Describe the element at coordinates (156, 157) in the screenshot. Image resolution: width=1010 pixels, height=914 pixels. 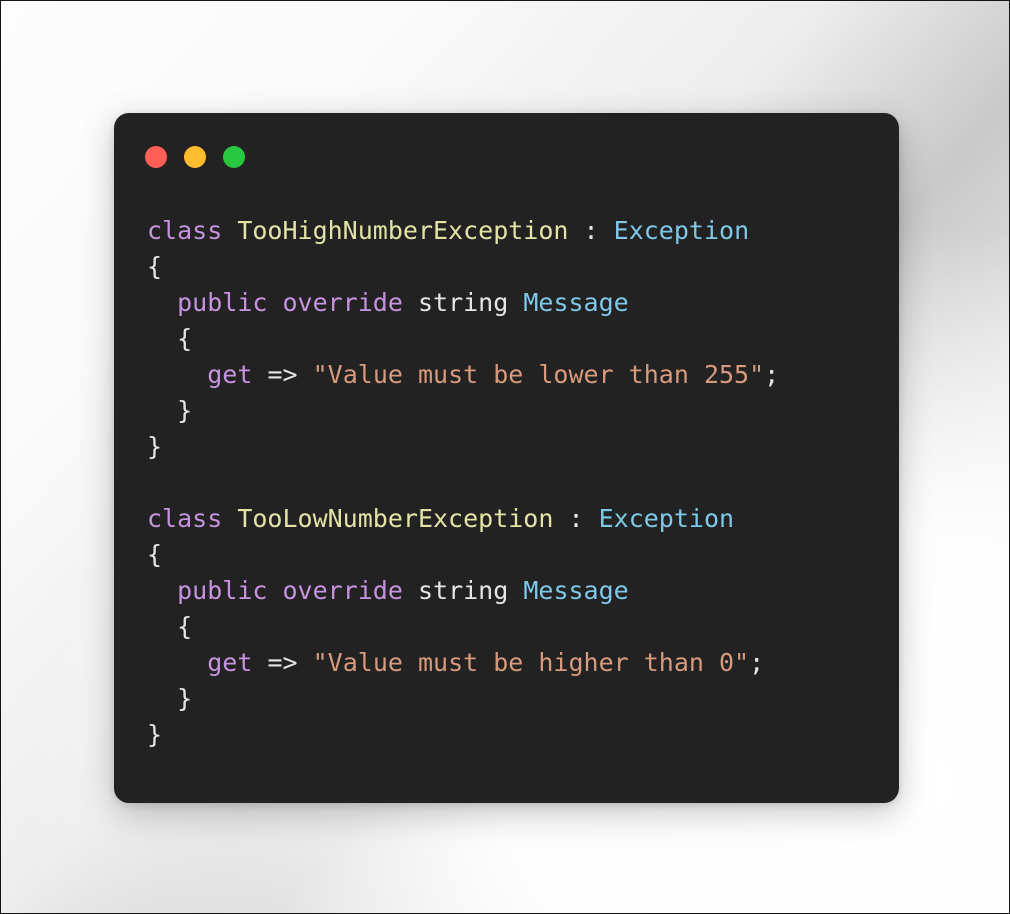
I see `close-window-button` at that location.